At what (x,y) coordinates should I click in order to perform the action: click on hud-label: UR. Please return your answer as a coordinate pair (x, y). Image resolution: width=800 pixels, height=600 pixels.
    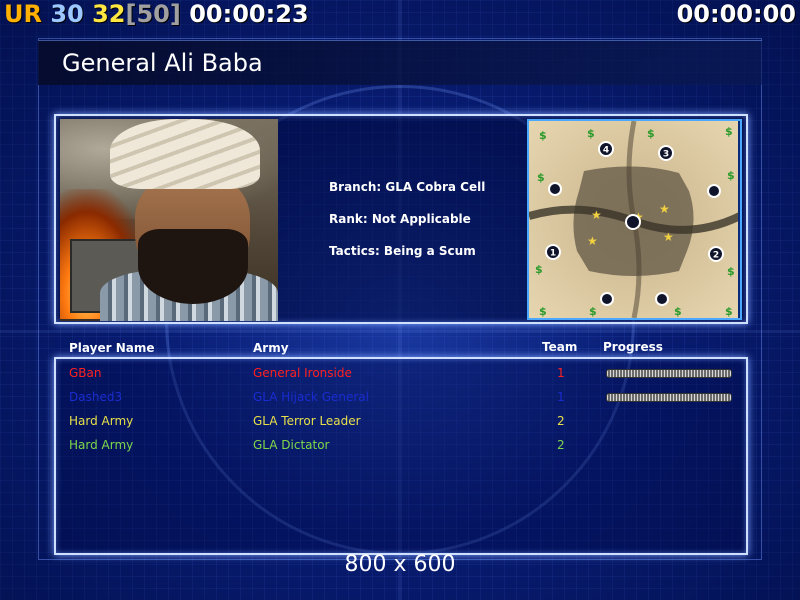
    Looking at the image, I should click on (23, 14).